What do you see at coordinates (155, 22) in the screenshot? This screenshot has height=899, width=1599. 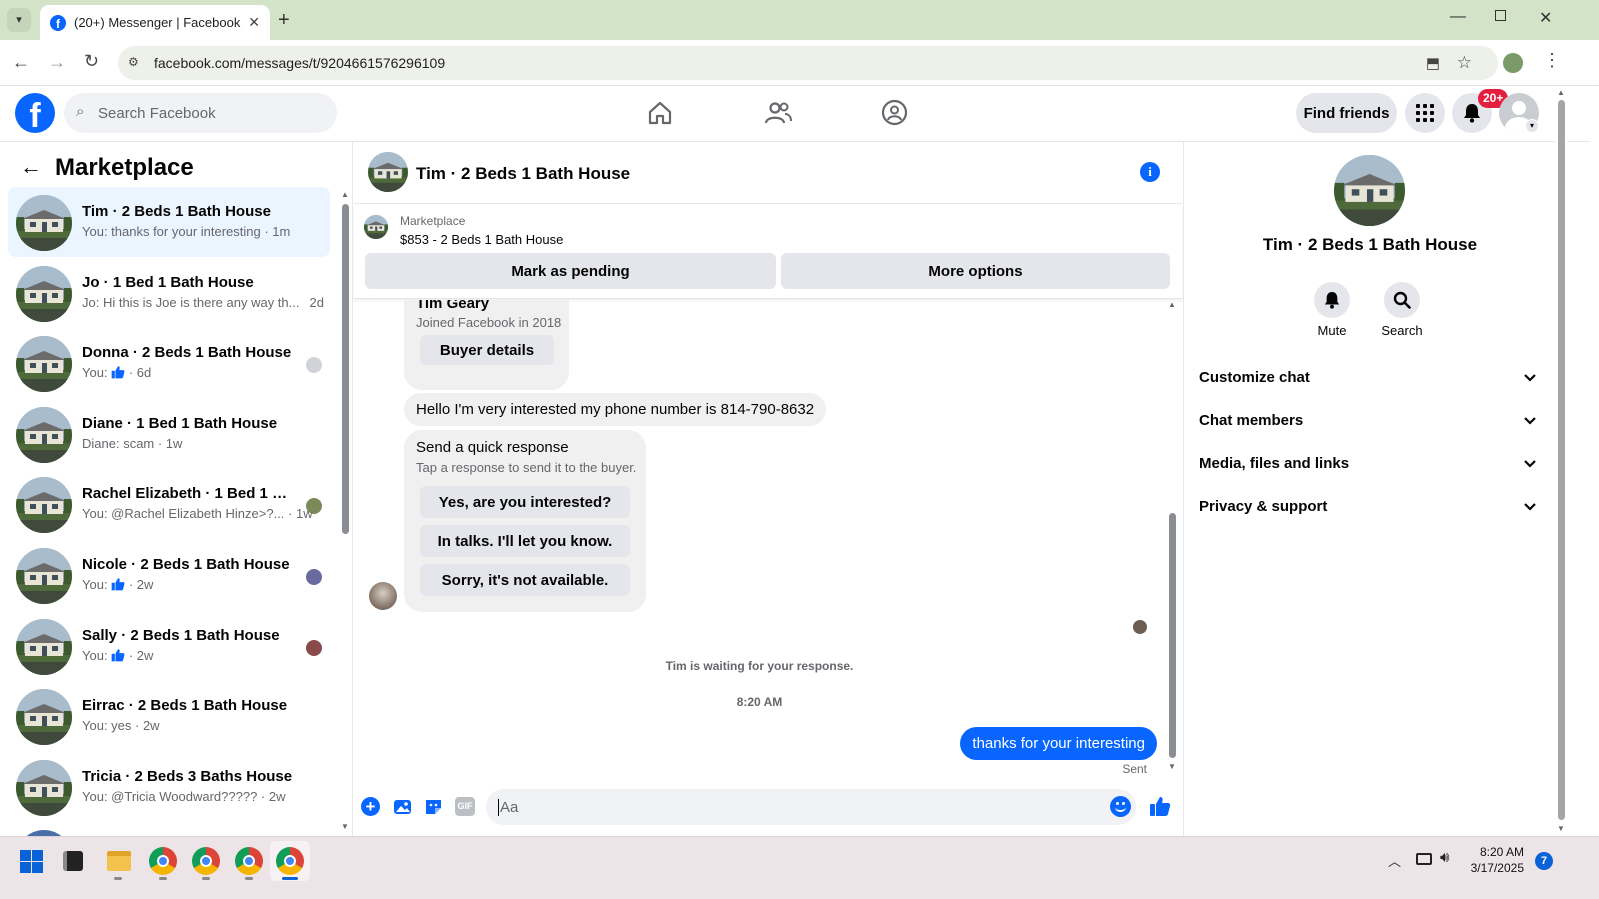 I see `browser-tab: f (20+) Messenger | Facebook ✕` at bounding box center [155, 22].